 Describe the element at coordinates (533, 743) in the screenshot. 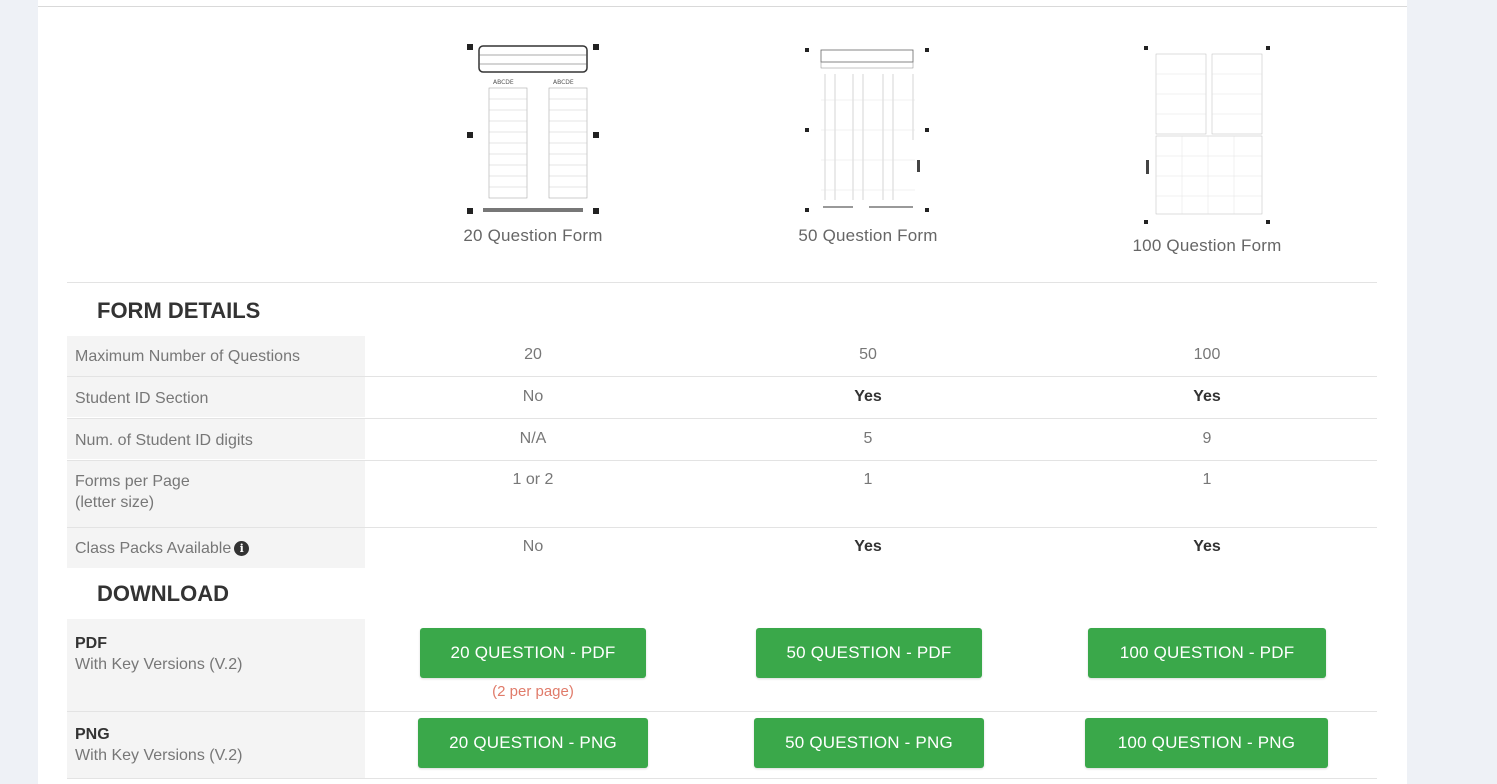

I see `download-20-png-button: 20 QUESTION - PNG` at that location.